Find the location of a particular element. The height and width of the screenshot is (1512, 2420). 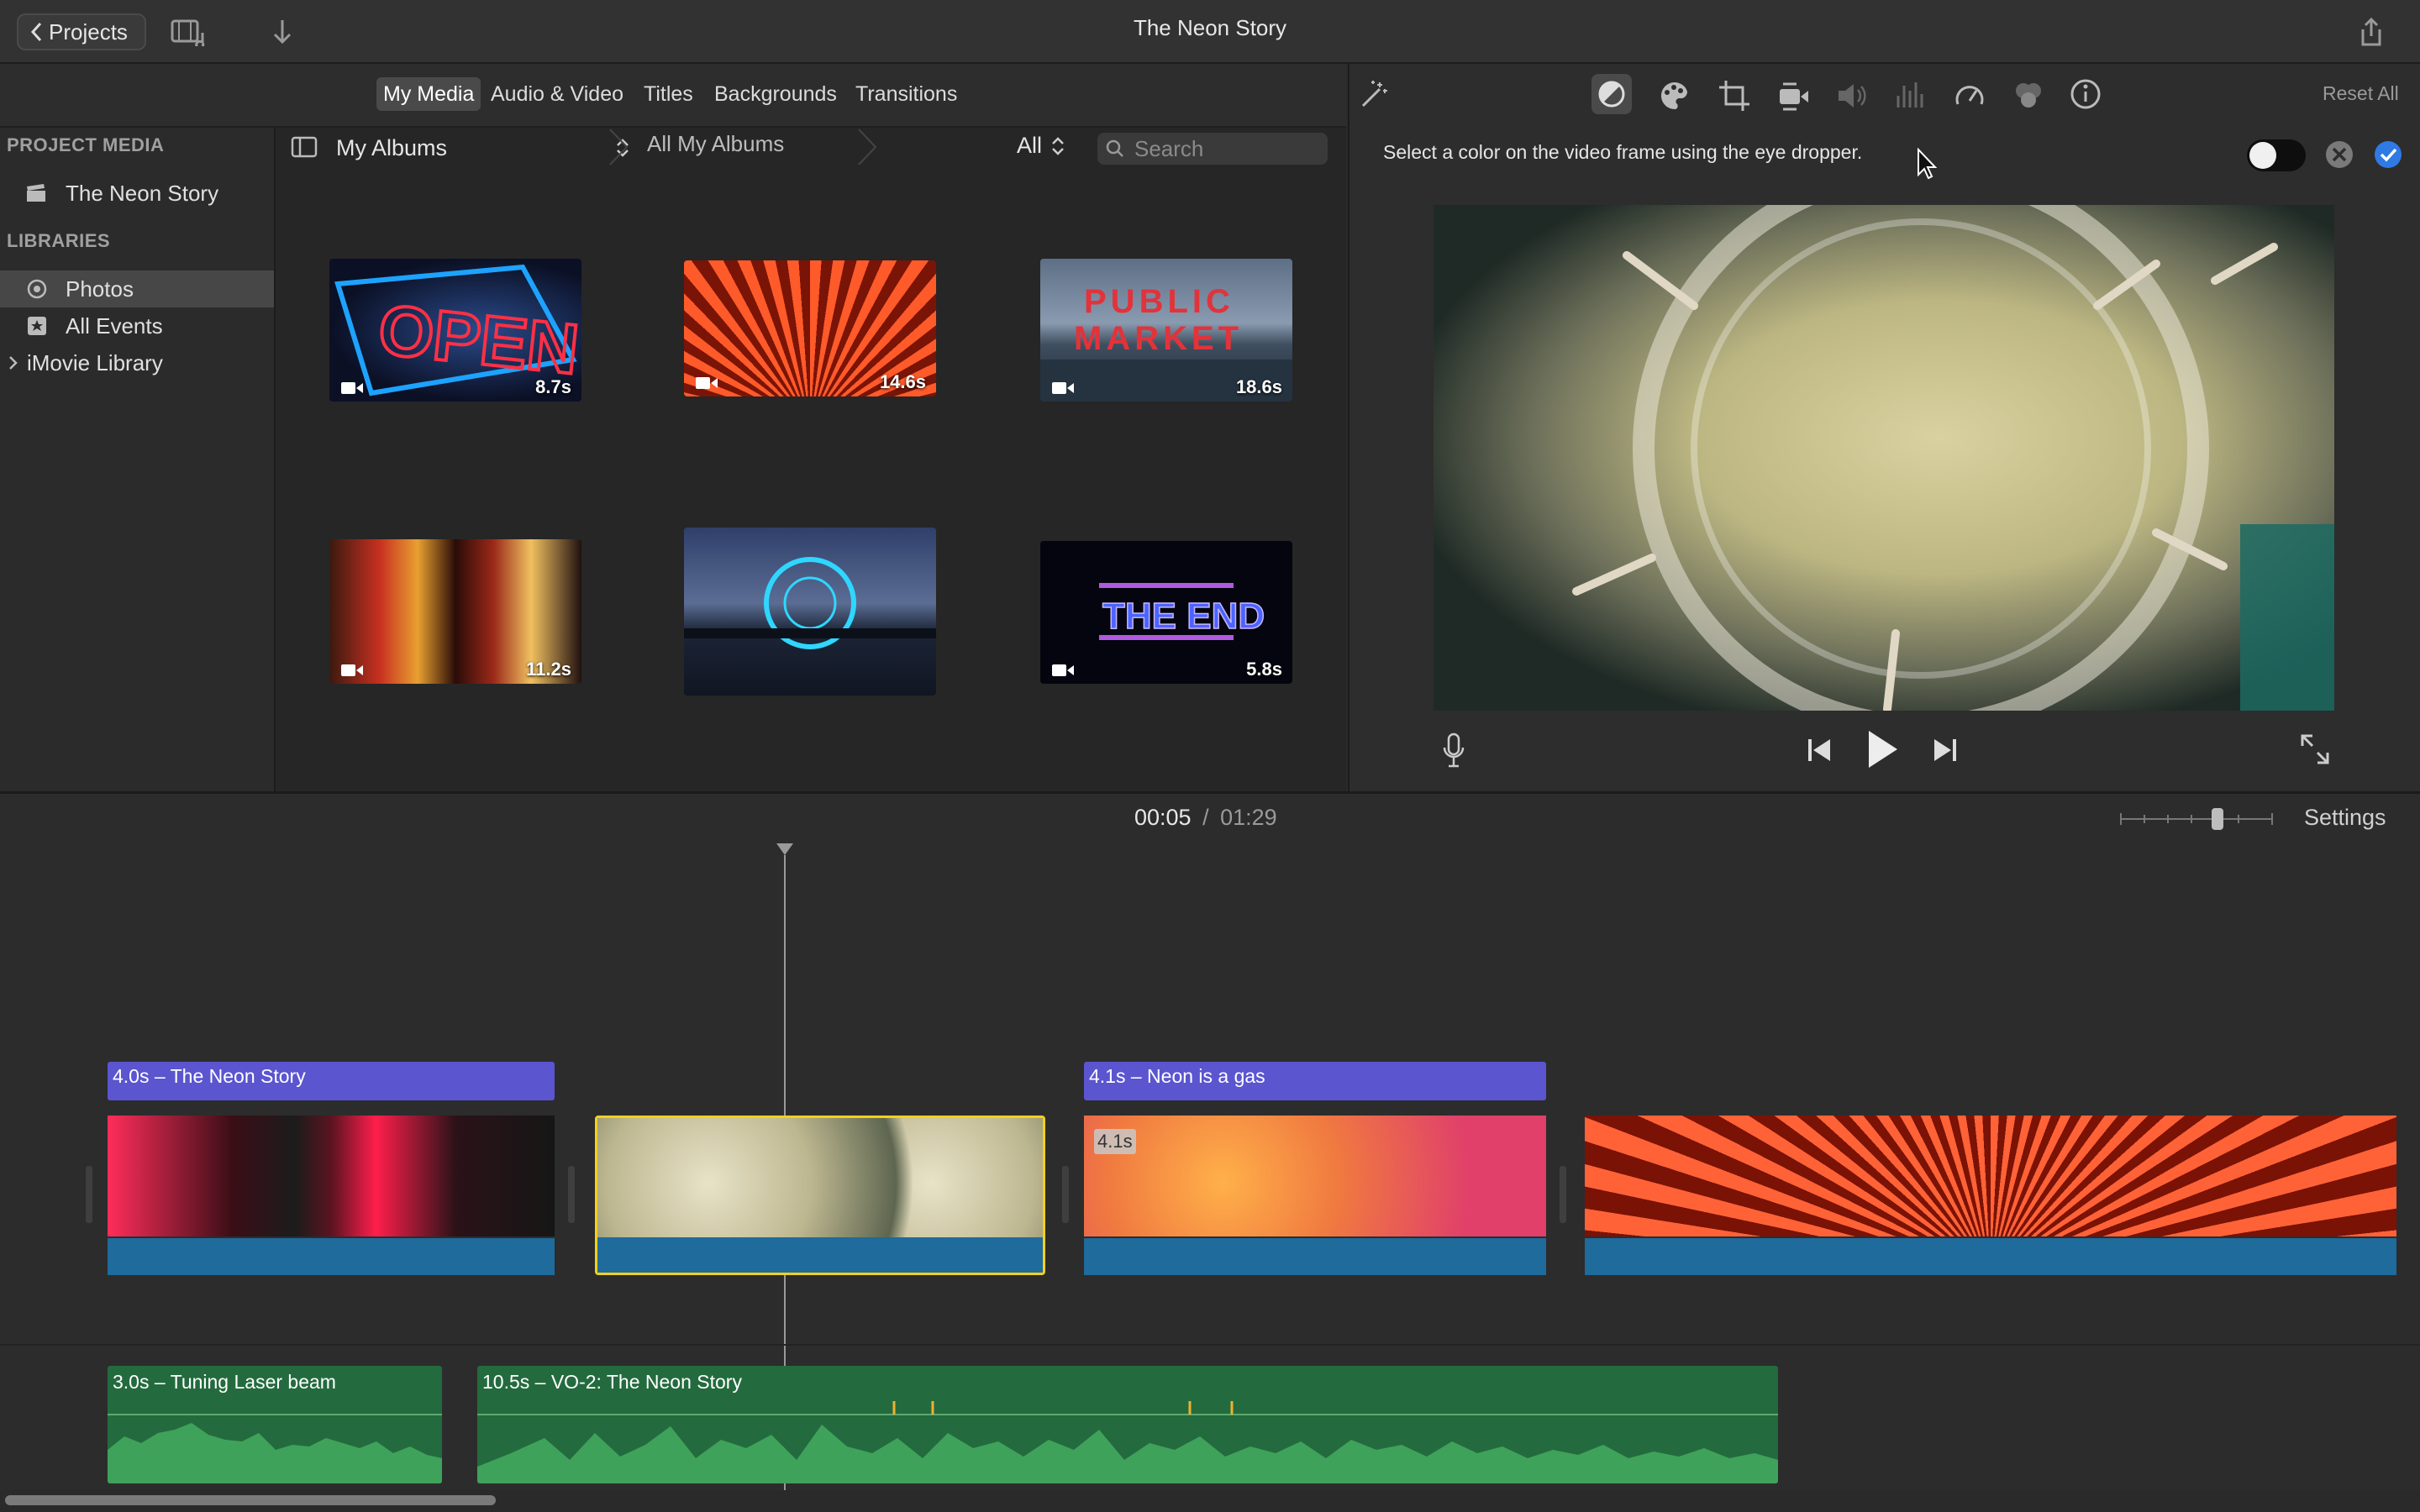

volume-icon is located at coordinates (1852, 96).